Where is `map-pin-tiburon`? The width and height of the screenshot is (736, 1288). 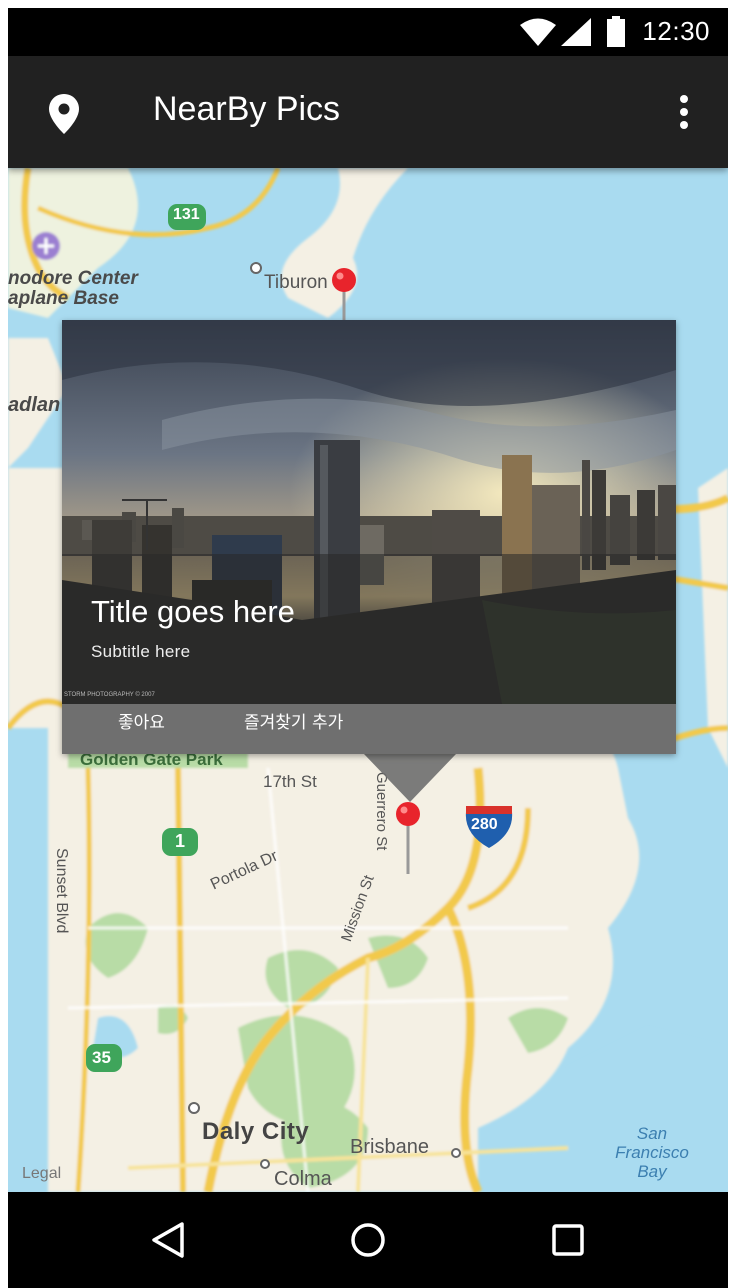
map-pin-tiburon is located at coordinates (344, 294).